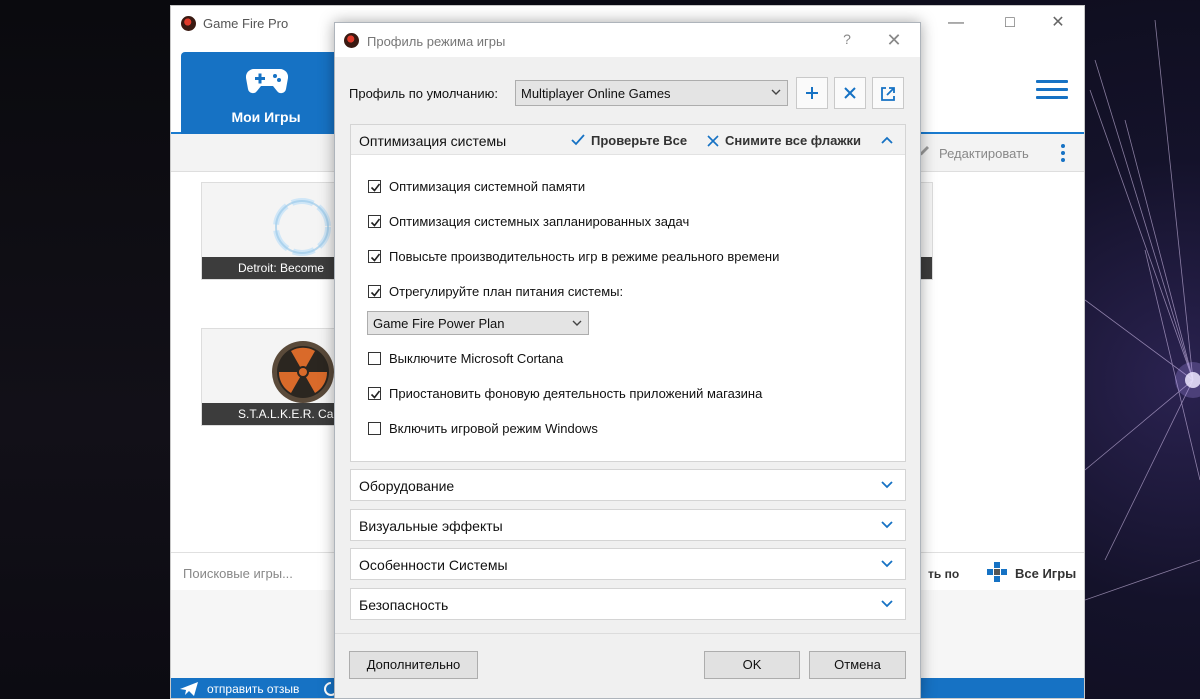 The image size is (1200, 699). I want to click on section-system-features: Особенности Системы, so click(628, 564).